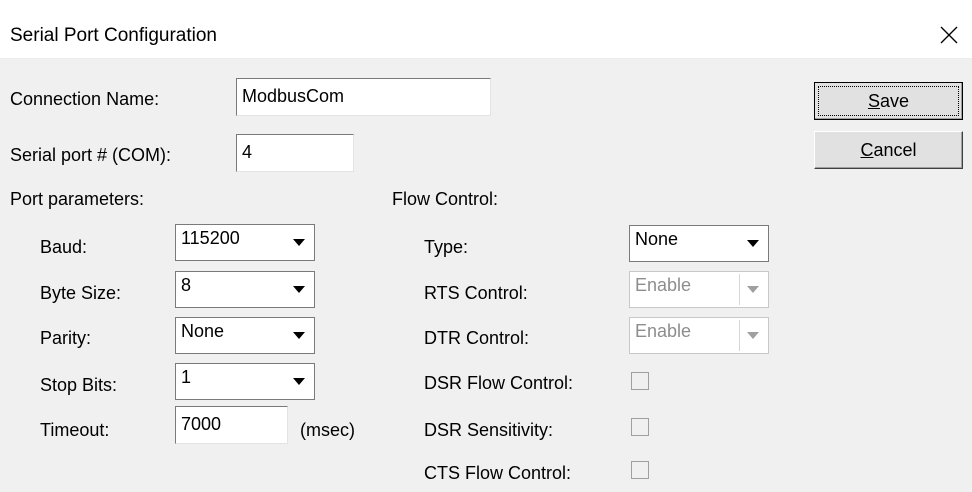  Describe the element at coordinates (91, 155) in the screenshot. I see `serial-port-label: Serial port # (COM):` at that location.